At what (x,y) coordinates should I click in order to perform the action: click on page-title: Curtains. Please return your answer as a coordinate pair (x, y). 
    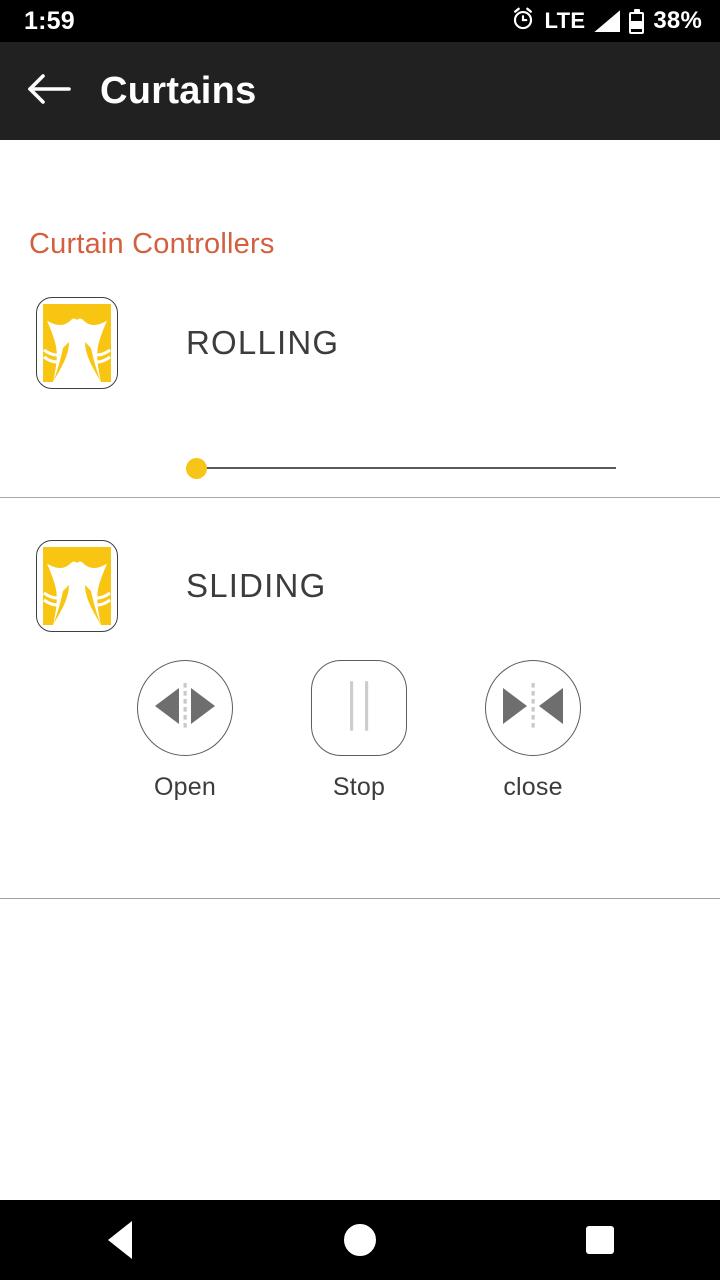
    Looking at the image, I should click on (178, 90).